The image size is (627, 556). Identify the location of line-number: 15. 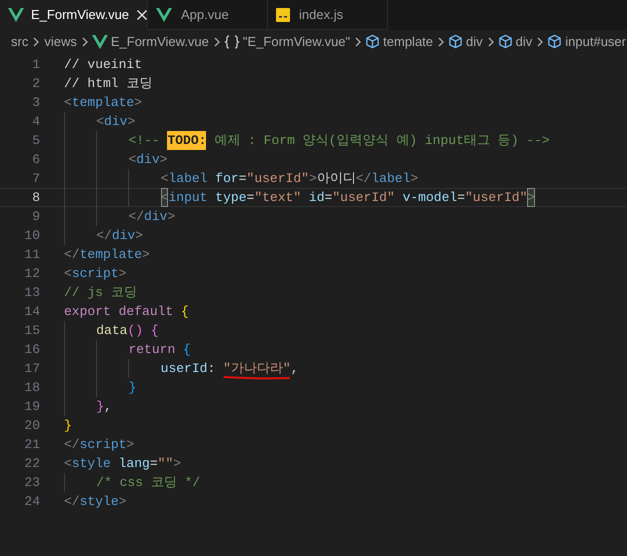
(31, 330).